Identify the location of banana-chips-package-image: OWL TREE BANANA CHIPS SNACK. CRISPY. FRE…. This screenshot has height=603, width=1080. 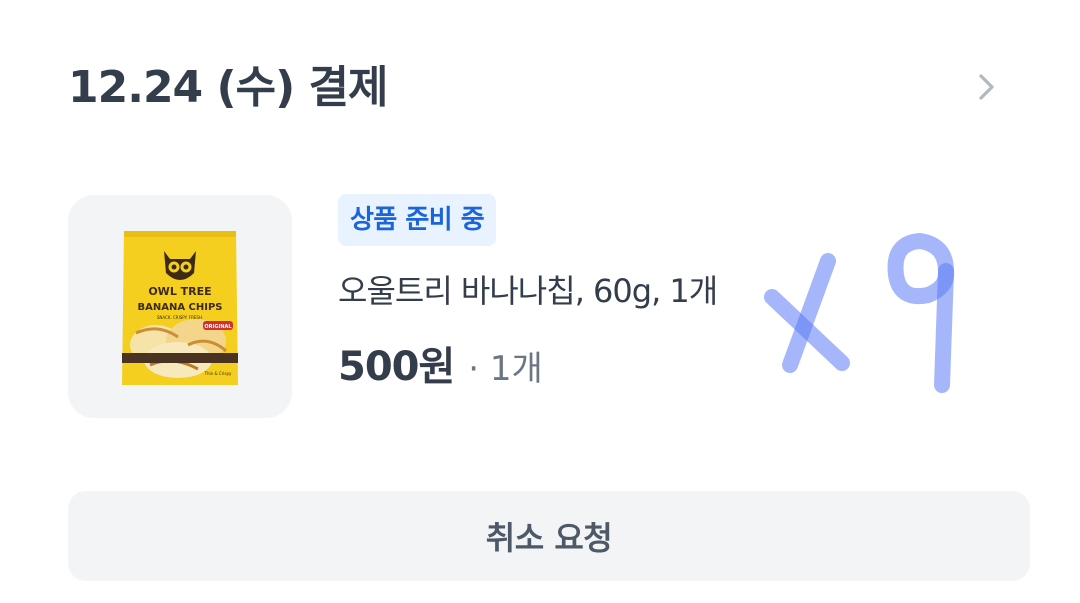
(180, 308).